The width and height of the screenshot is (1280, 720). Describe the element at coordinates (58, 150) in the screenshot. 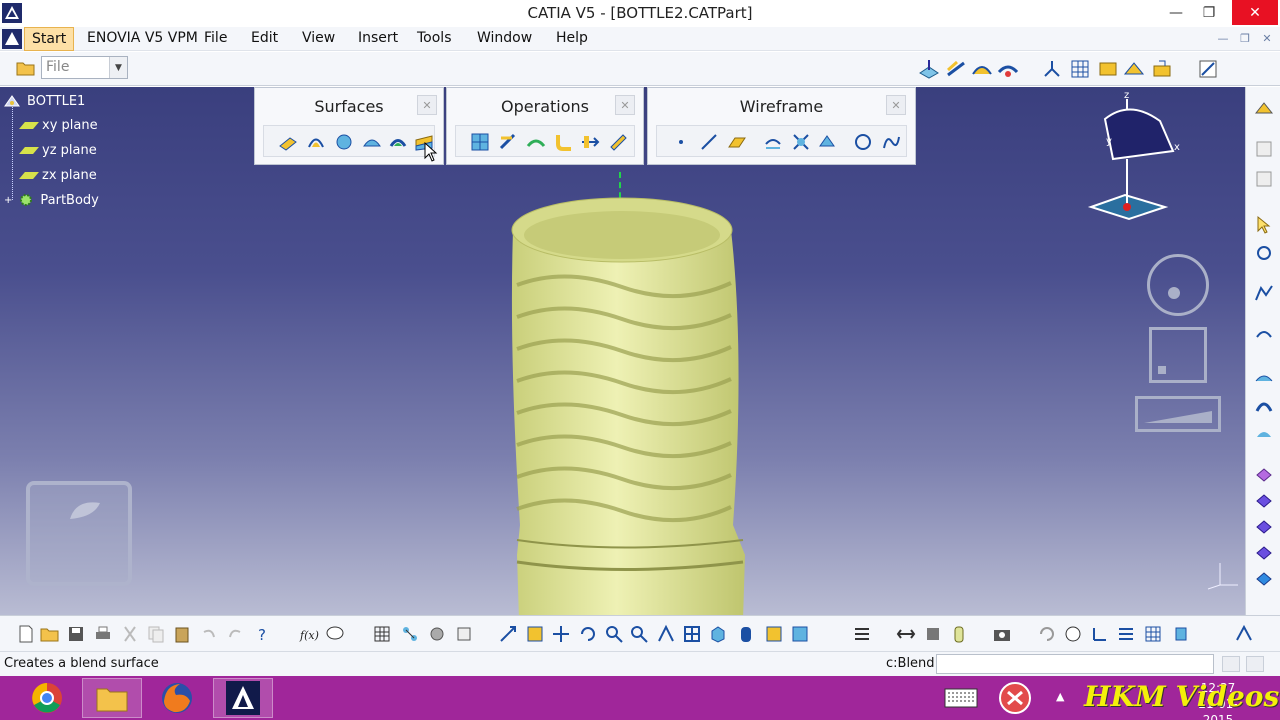

I see `tree-item-yz-plane: yz plane` at that location.